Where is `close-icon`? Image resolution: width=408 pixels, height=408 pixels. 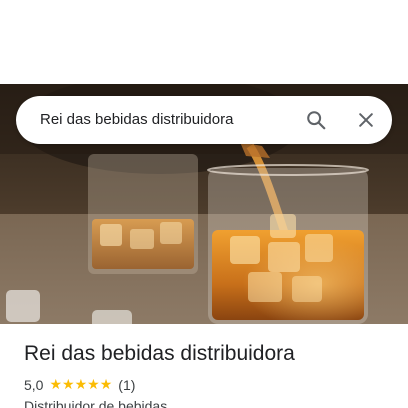
close-icon is located at coordinates (366, 120).